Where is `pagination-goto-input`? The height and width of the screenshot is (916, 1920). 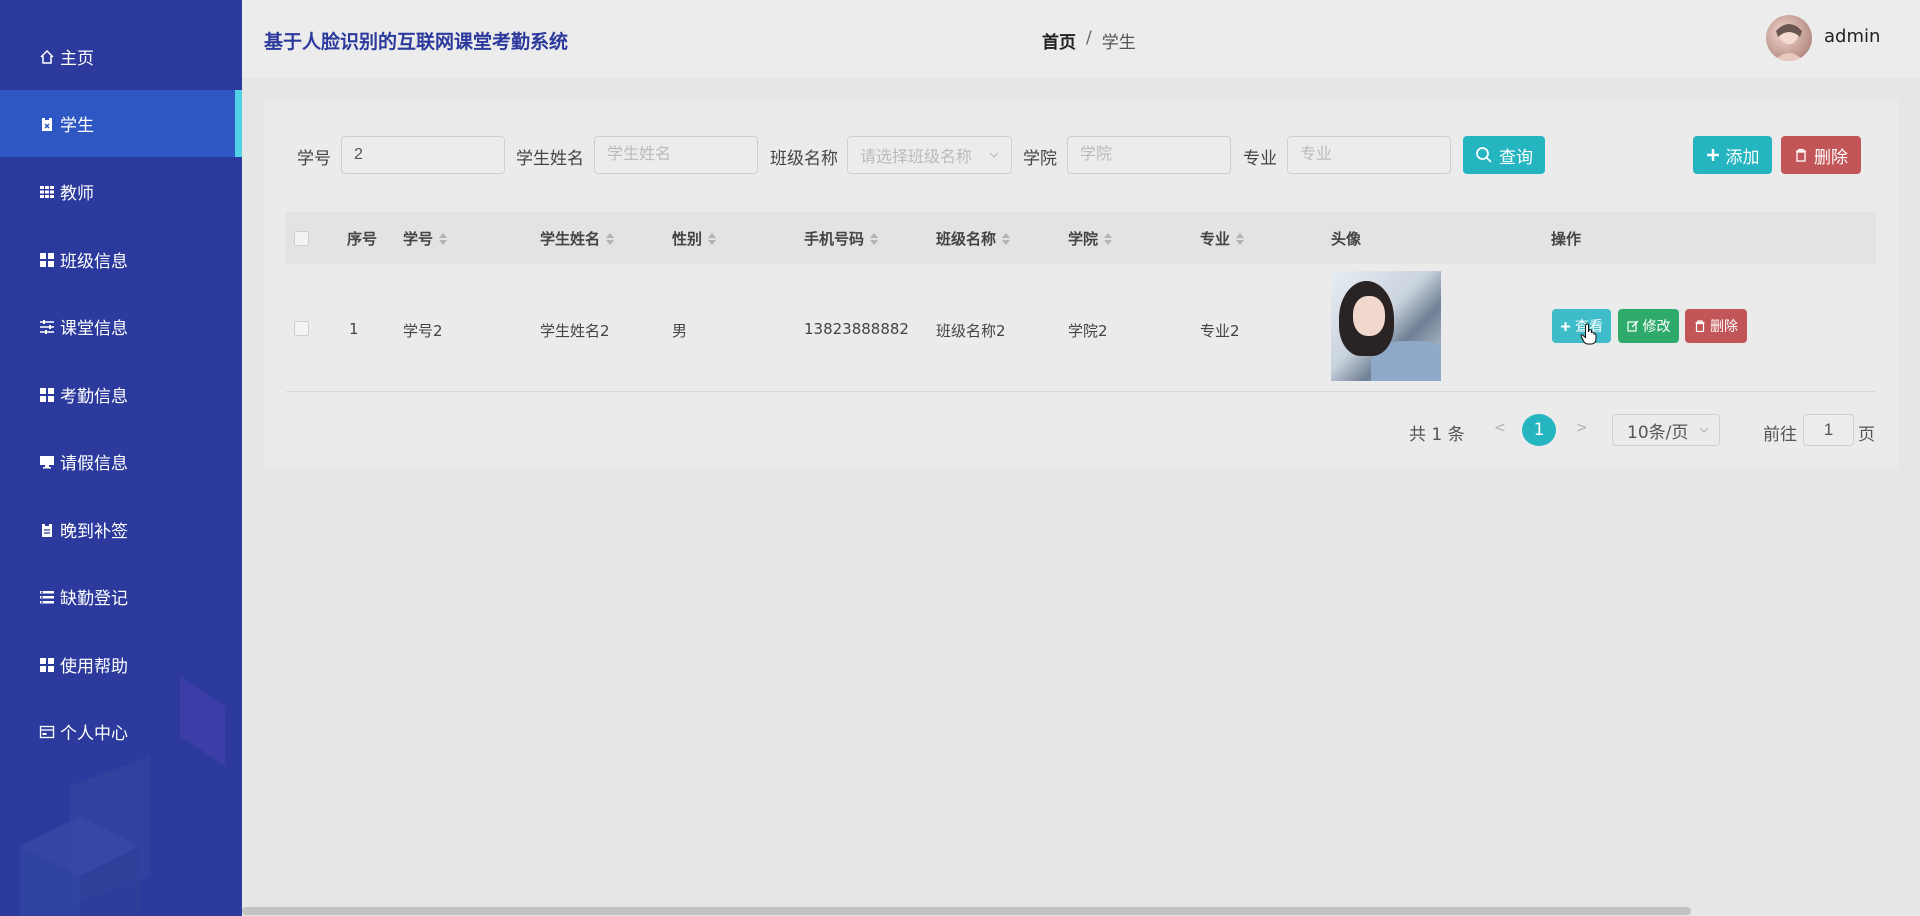 pagination-goto-input is located at coordinates (1828, 430).